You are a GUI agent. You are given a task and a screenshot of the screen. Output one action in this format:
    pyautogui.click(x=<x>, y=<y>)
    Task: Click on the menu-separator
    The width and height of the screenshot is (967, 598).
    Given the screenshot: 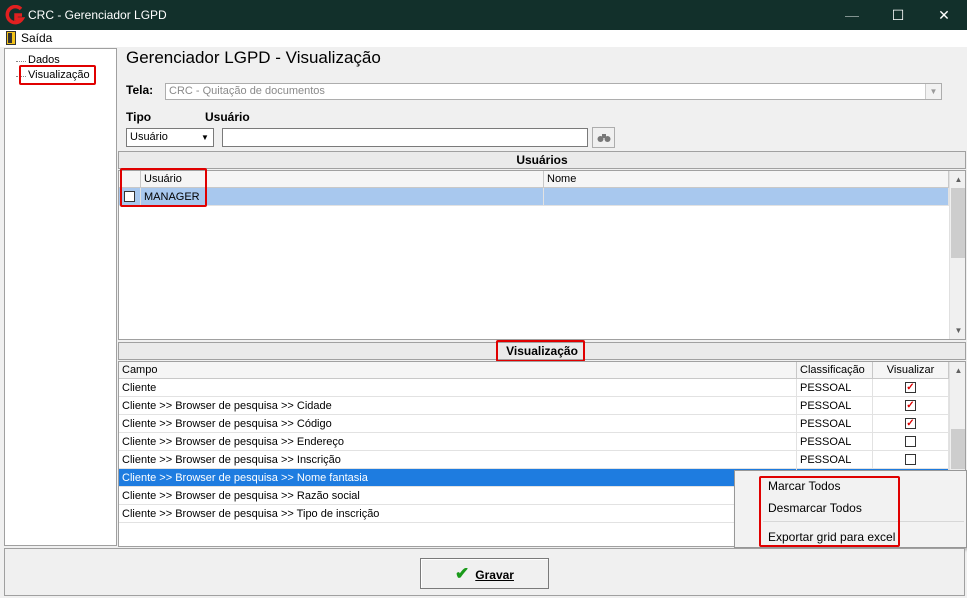 What is the action you would take?
    pyautogui.click(x=863, y=521)
    